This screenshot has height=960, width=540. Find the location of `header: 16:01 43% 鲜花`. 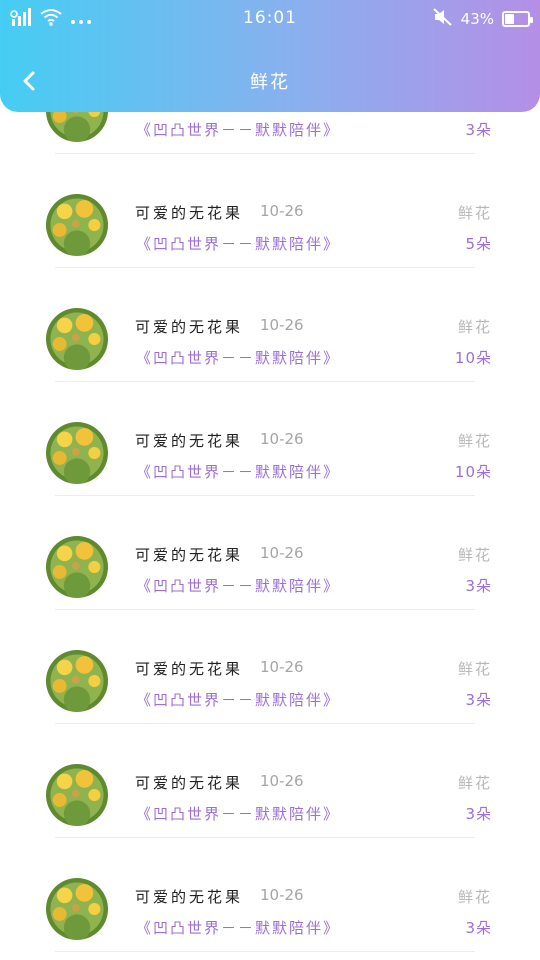

header: 16:01 43% 鲜花 is located at coordinates (270, 56).